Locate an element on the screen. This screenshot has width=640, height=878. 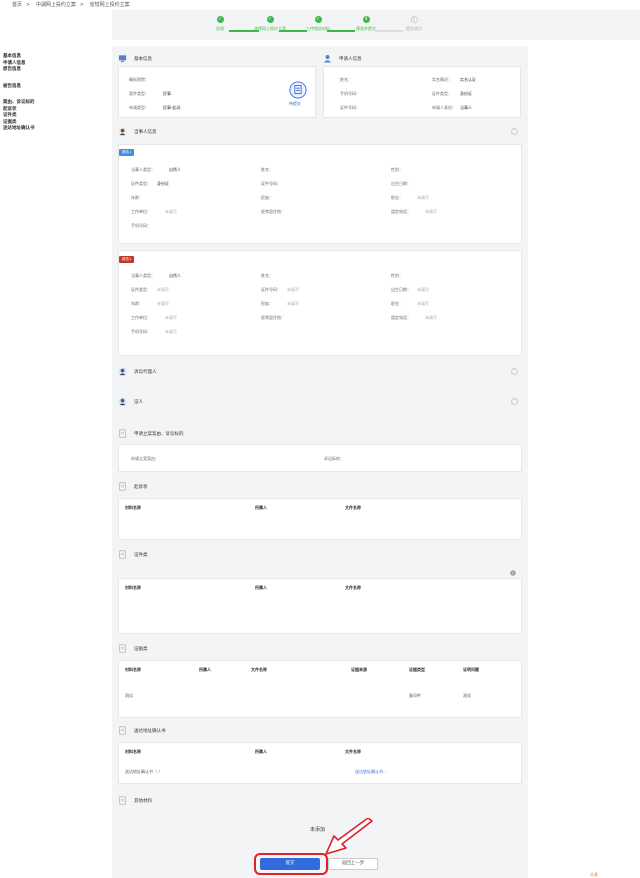
arrow-icon is located at coordinates (349, 836).